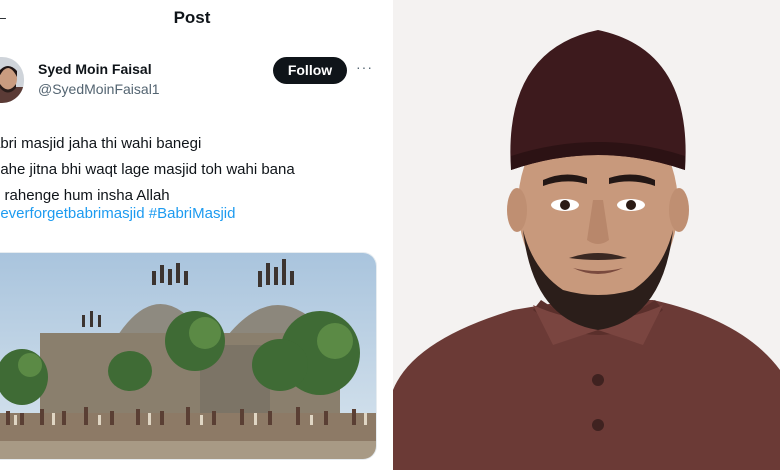 Image resolution: width=780 pixels, height=470 pixels. What do you see at coordinates (95, 69) in the screenshot?
I see `author-name: Syed Moin Faisal` at bounding box center [95, 69].